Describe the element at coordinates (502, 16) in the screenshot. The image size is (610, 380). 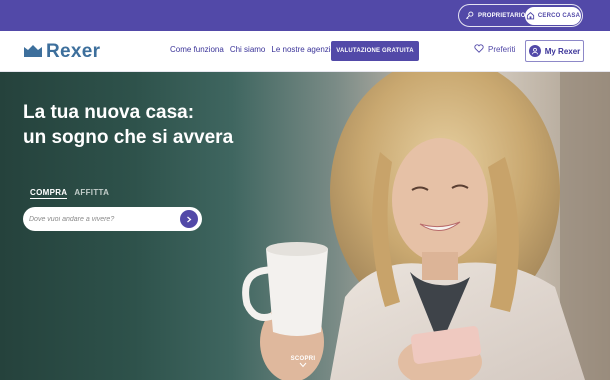
I see `owner-label: PROPRIETARIO` at that location.